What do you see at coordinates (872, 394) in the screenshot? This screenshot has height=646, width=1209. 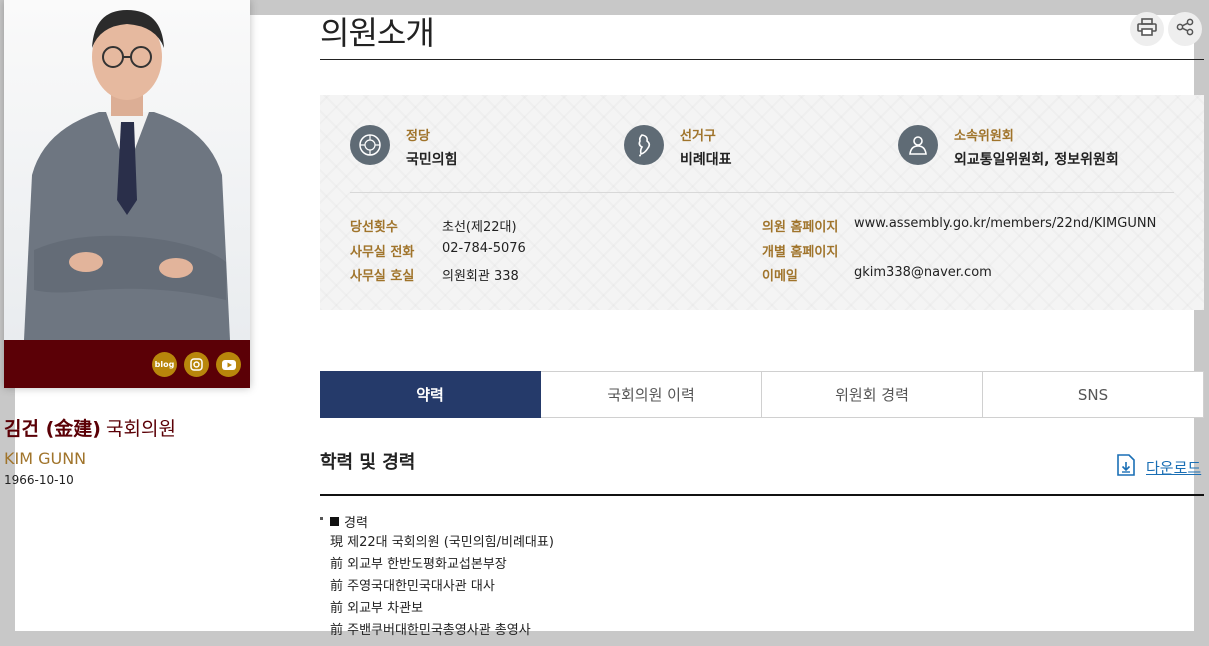 I see `tab-committee-career: 위원회 경력` at bounding box center [872, 394].